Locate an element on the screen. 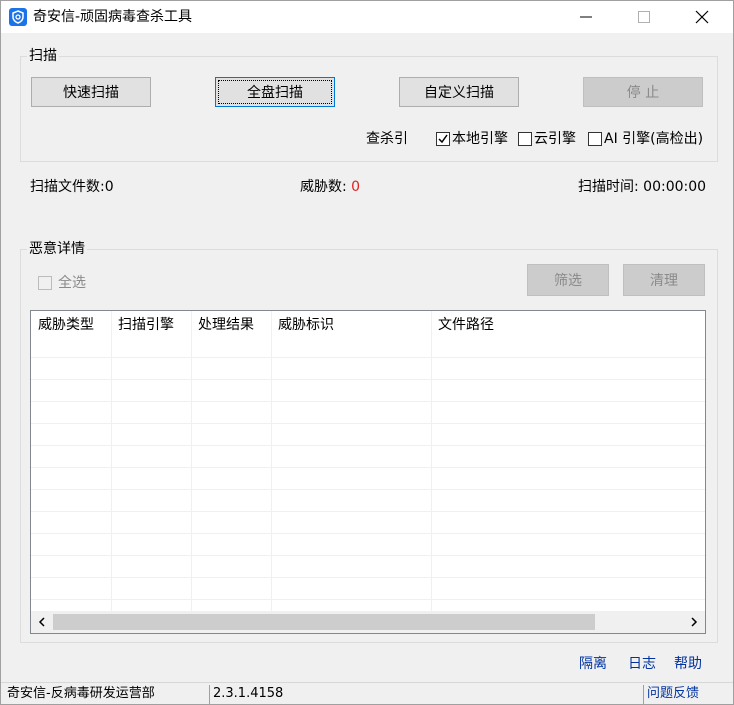 This screenshot has height=705, width=734. column-header-threat-type: 威胁类型 is located at coordinates (62, 325).